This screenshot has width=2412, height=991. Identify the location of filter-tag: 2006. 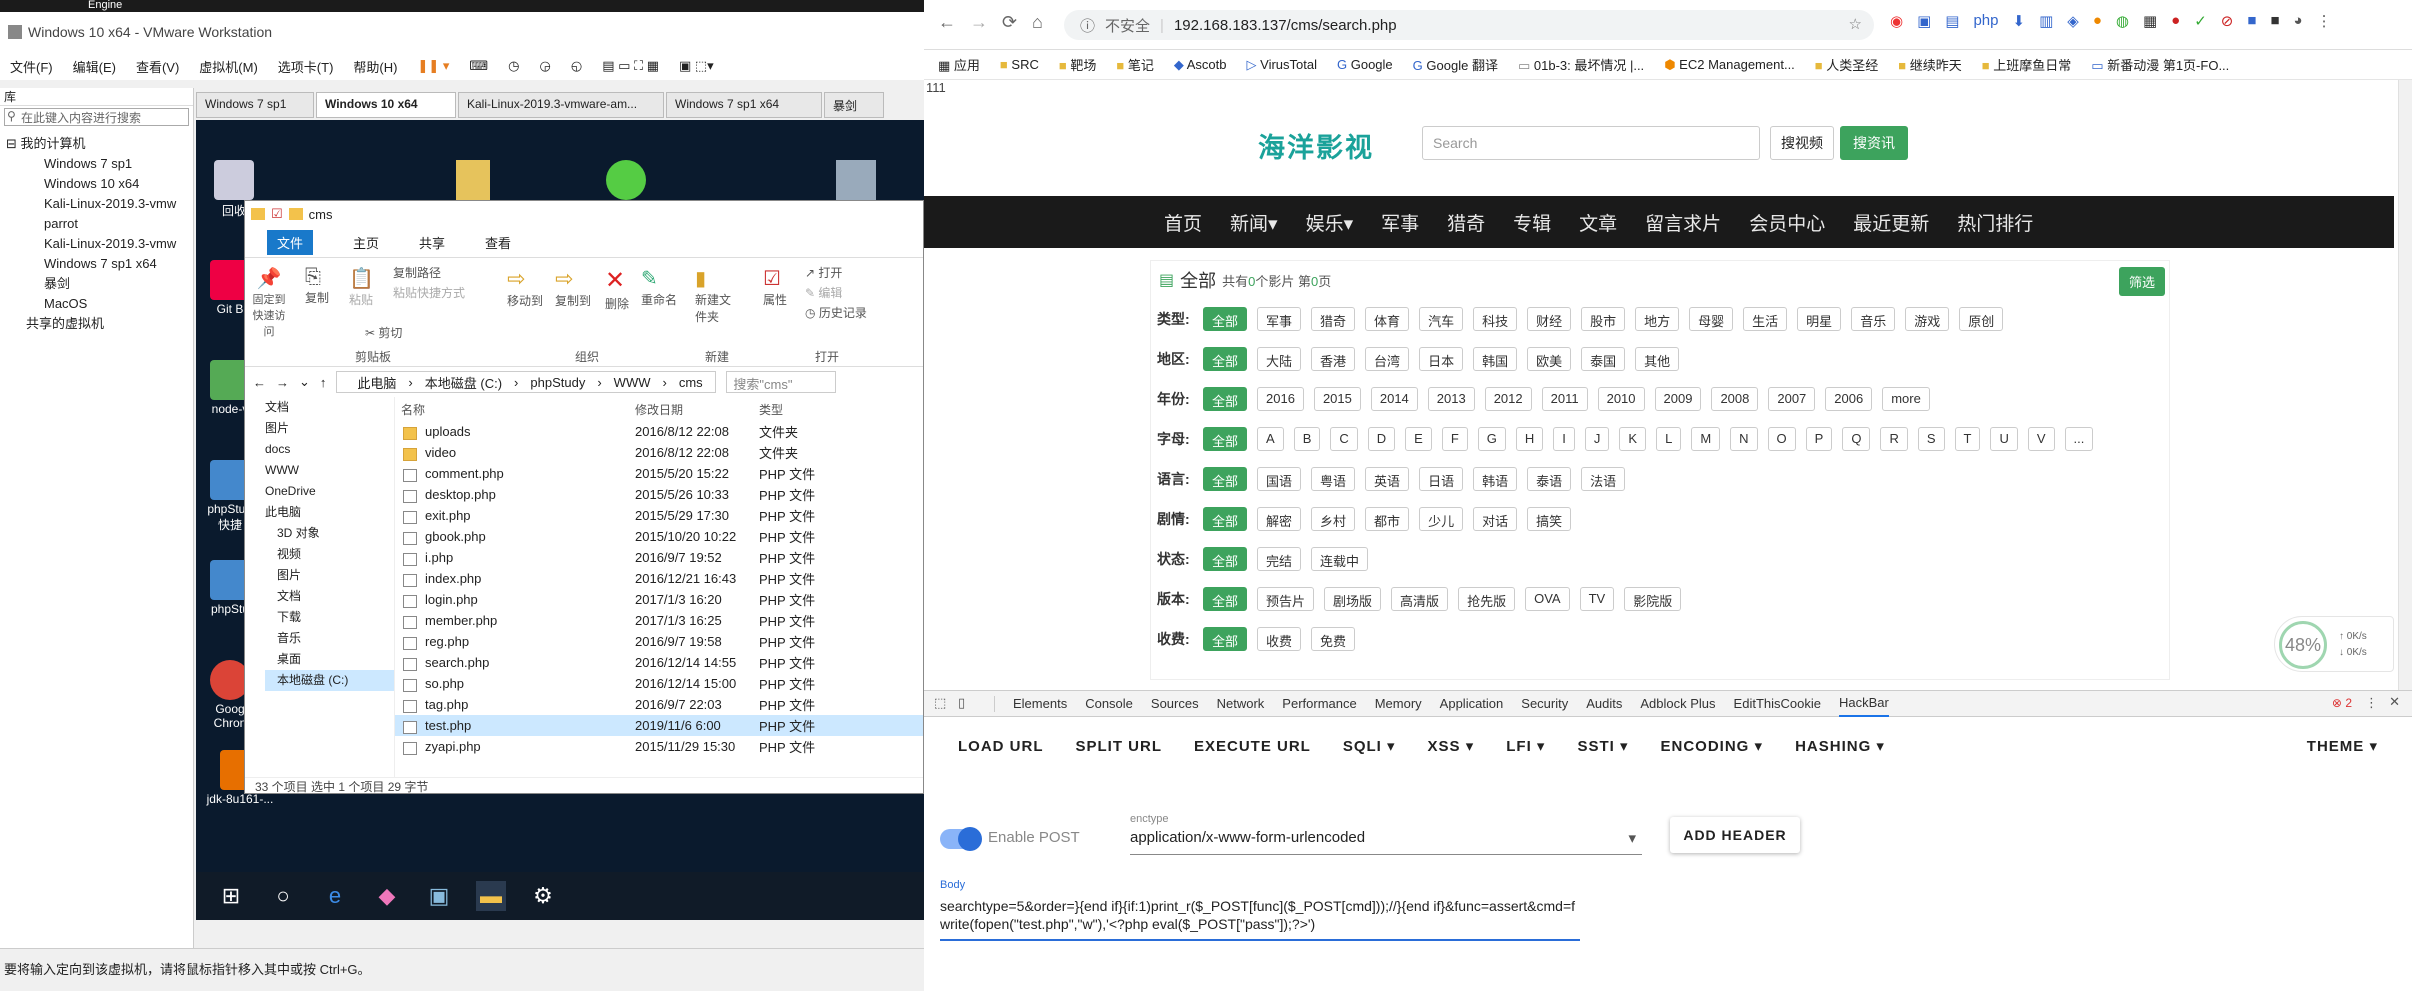
(1849, 399).